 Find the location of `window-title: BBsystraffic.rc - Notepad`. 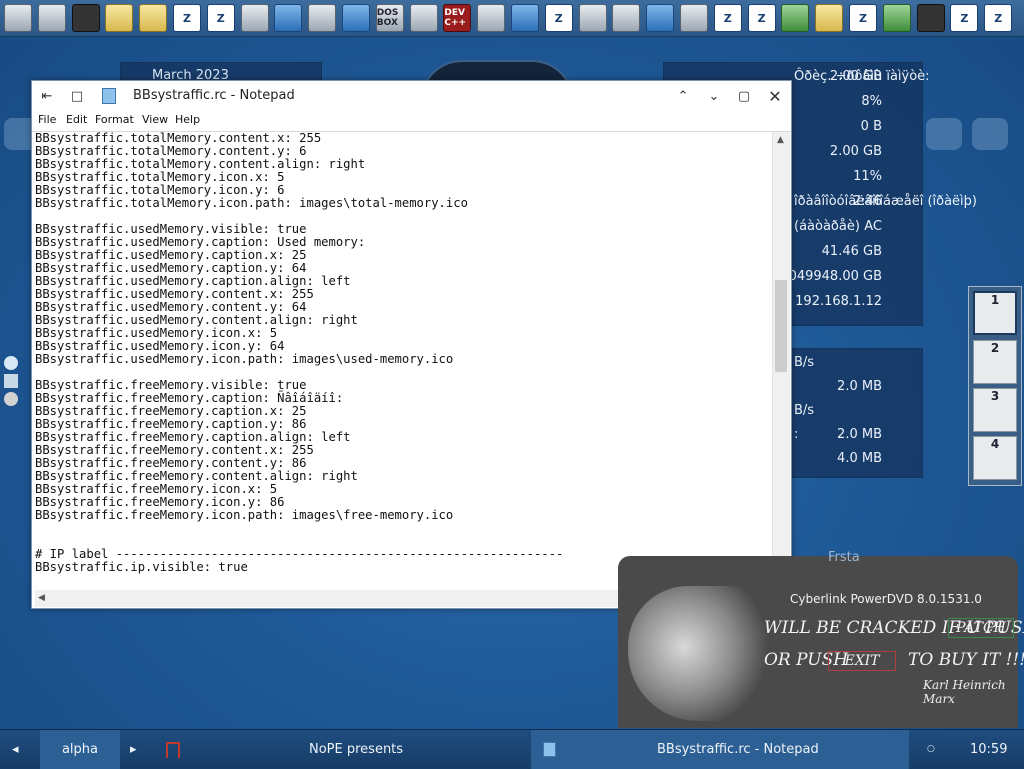

window-title: BBsystraffic.rc - Notepad is located at coordinates (214, 95).